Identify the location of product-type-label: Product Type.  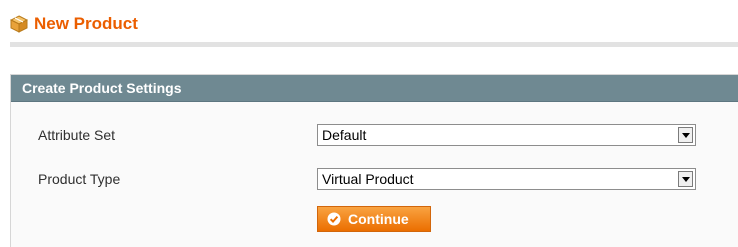
(79, 179).